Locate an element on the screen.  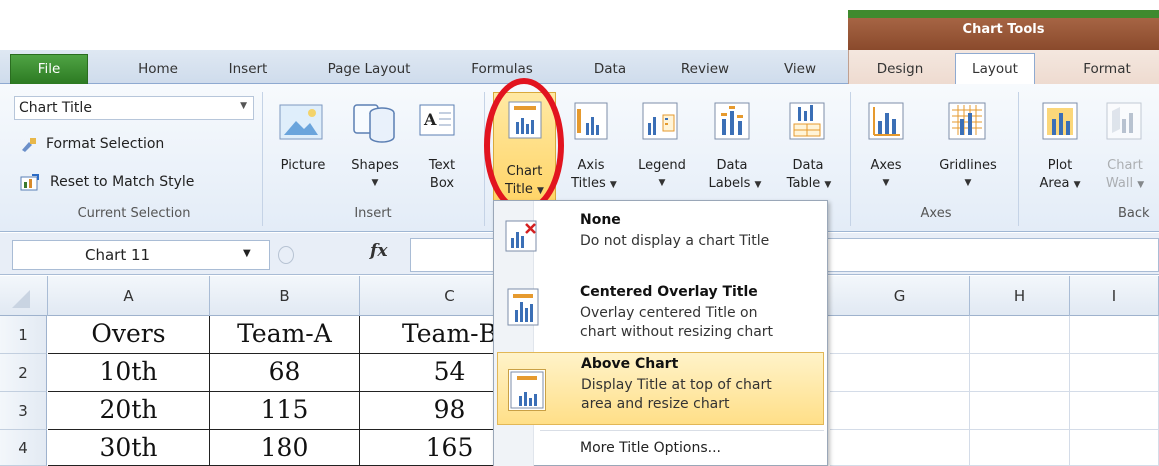
axis-titles-label-1: Axis is located at coordinates (591, 165).